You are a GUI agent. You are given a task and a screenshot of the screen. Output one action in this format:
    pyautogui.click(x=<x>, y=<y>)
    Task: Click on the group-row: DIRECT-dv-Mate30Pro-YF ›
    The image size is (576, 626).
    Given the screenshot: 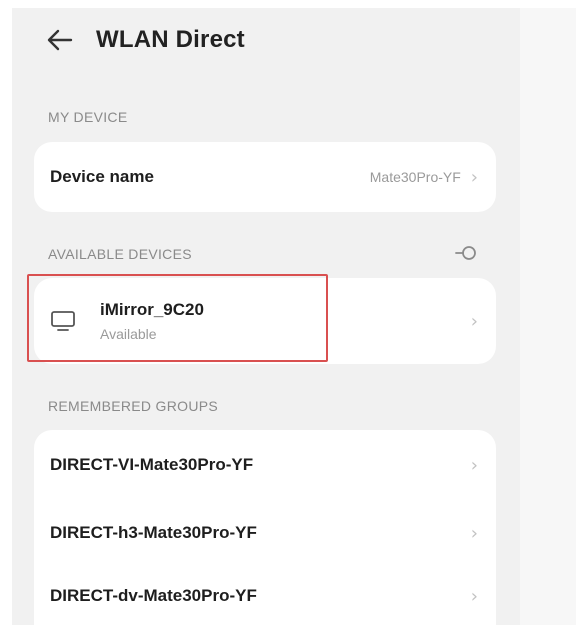 What is the action you would take?
    pyautogui.click(x=265, y=596)
    